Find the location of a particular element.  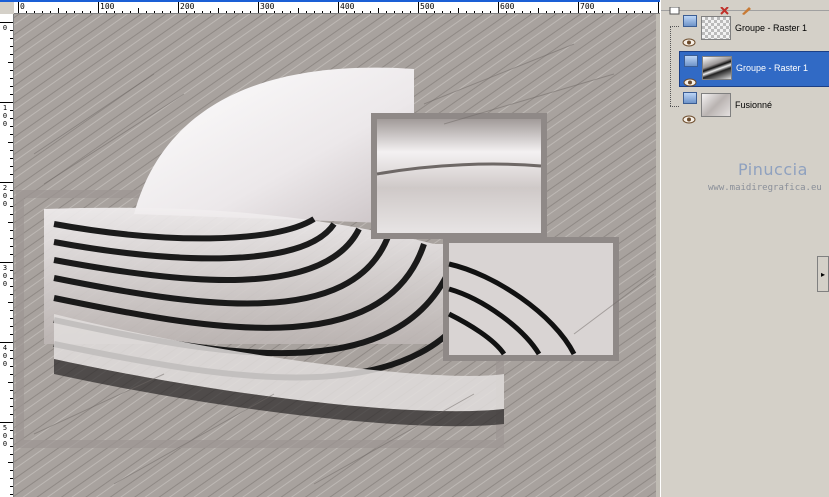

ruler-label: 200 is located at coordinates (187, 6).